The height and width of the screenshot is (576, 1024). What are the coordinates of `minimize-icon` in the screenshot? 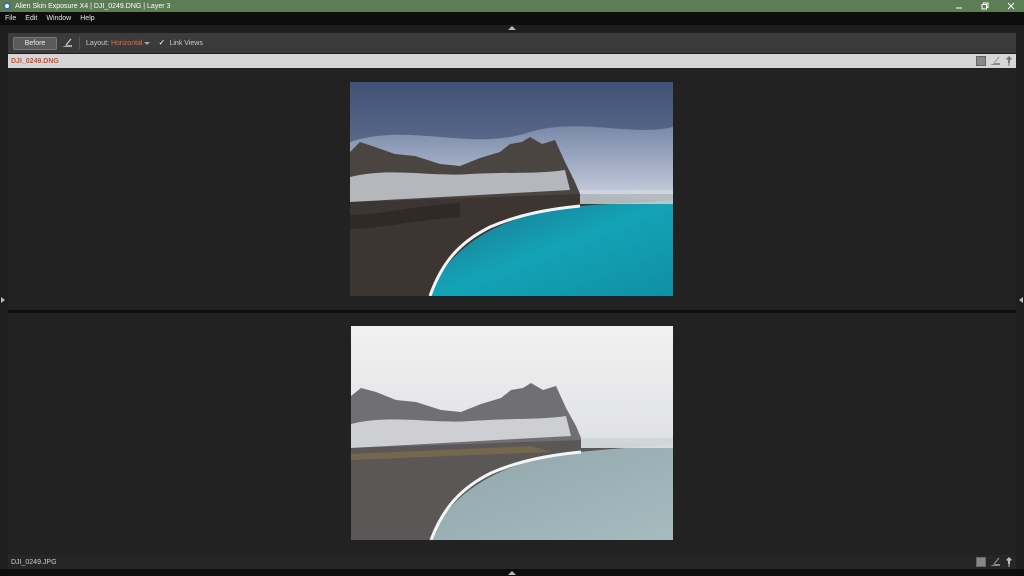 It's located at (959, 8).